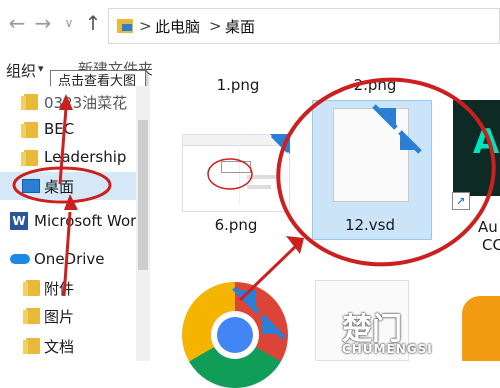 The image size is (500, 388). I want to click on annotation-arrow-to-tooltip, so click(63, 146).